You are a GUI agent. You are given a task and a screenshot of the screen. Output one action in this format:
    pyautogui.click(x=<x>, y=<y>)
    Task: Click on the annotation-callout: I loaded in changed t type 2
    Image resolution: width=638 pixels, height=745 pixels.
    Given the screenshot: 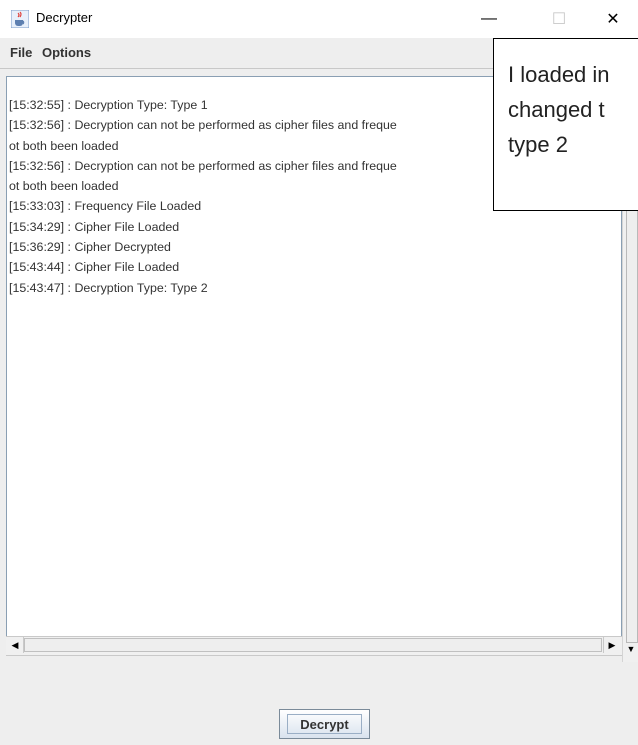 What is the action you would take?
    pyautogui.click(x=565, y=124)
    